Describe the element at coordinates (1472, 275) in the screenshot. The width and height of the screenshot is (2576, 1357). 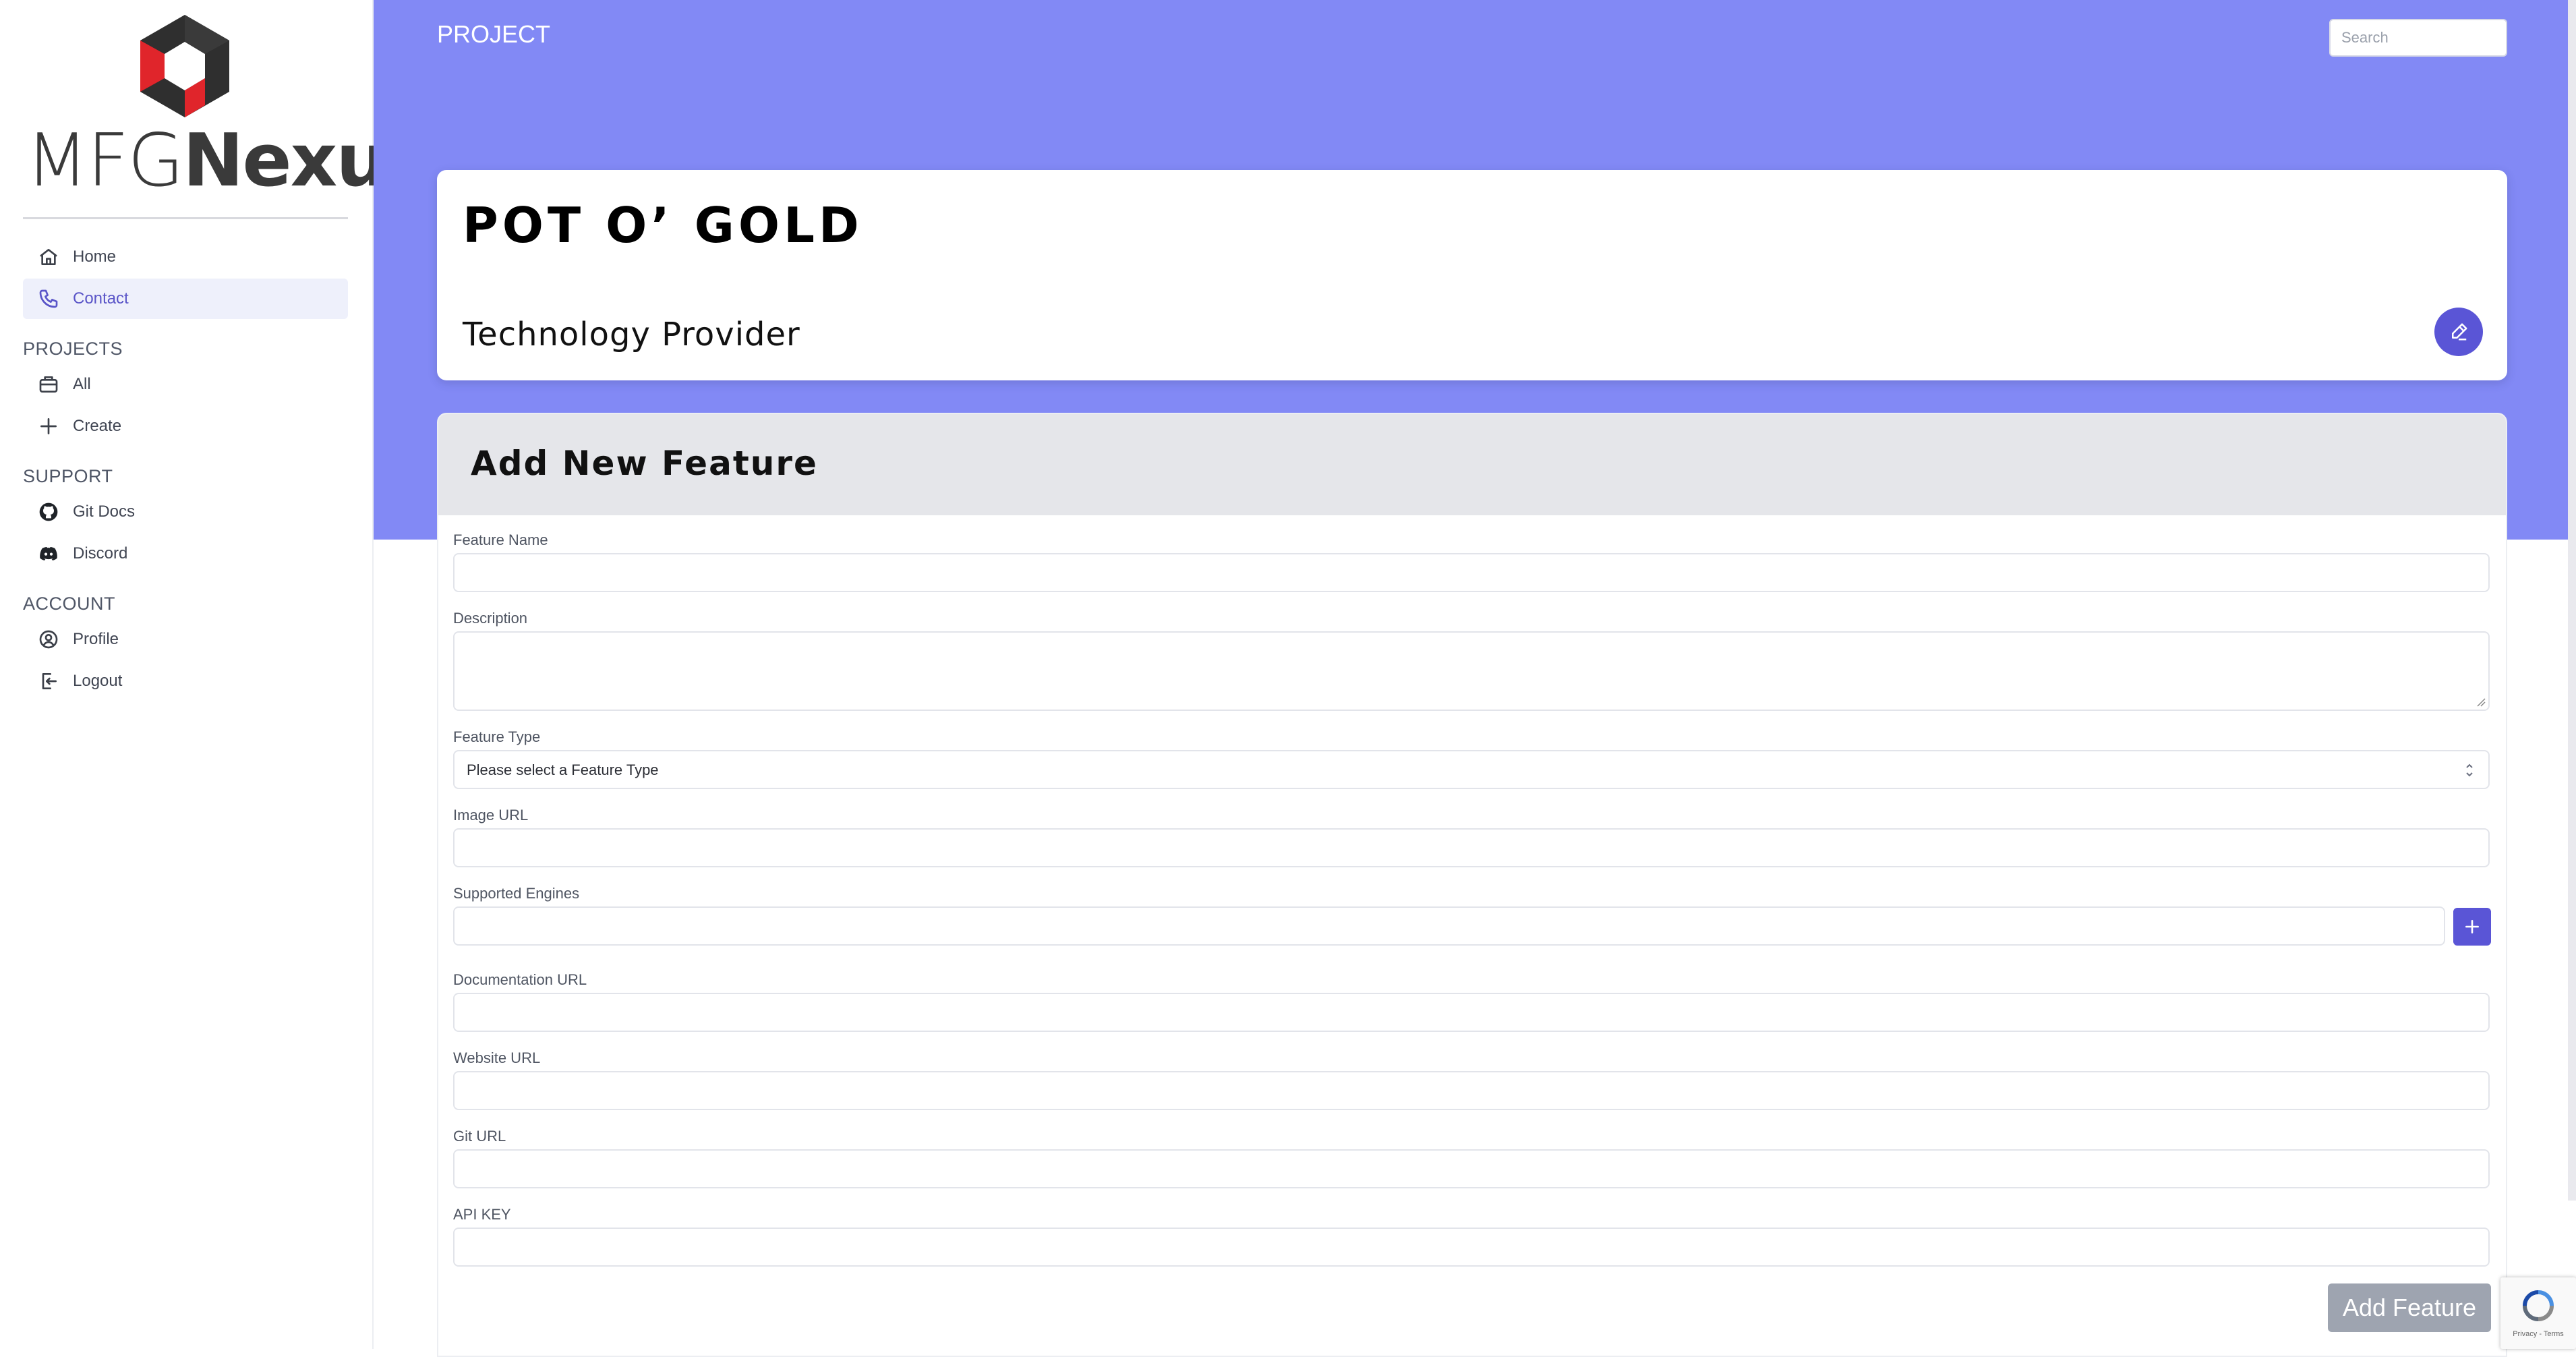
I see `project-card: Pot O’ Gold Technology Provider` at that location.